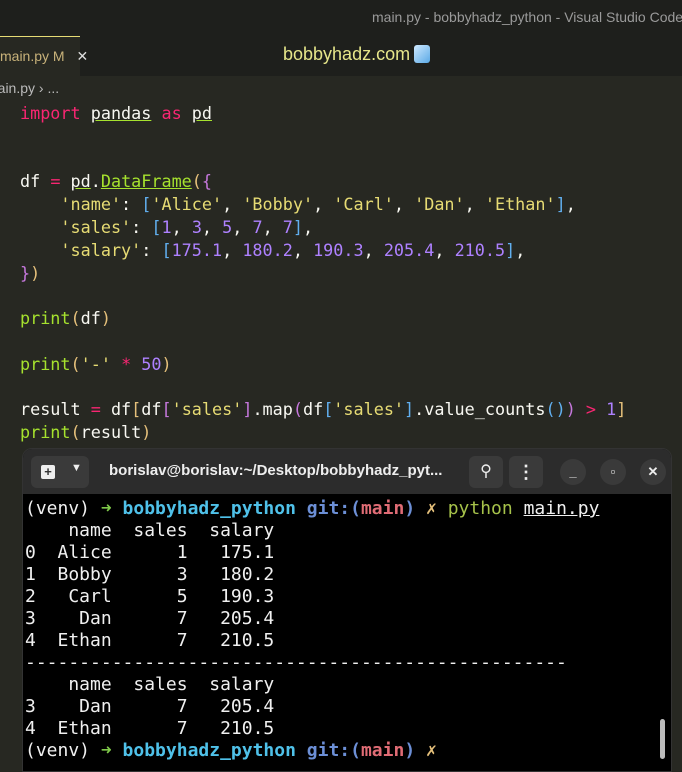 The width and height of the screenshot is (682, 772). Describe the element at coordinates (227, 226) in the screenshot. I see `code-token: 5` at that location.